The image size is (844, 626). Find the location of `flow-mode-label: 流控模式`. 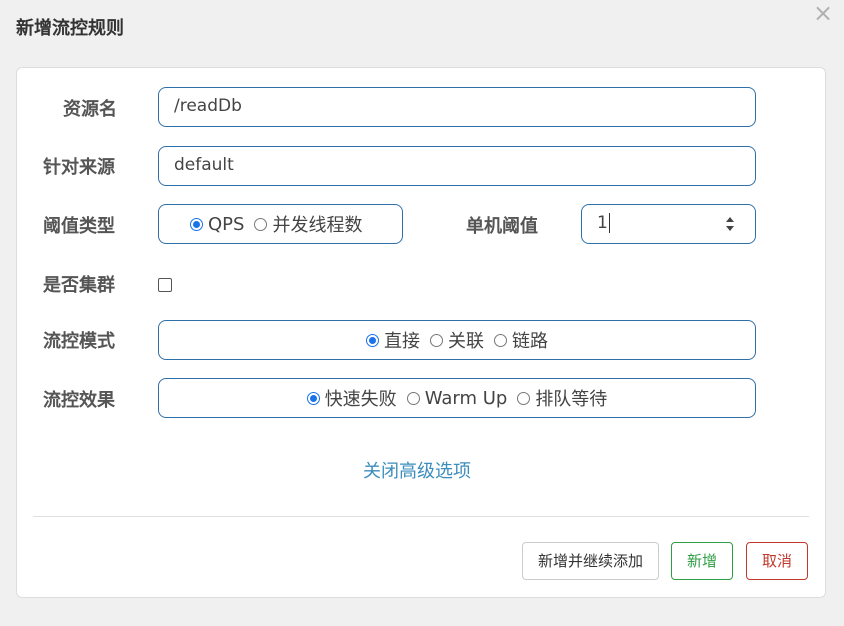

flow-mode-label: 流控模式 is located at coordinates (79, 341).